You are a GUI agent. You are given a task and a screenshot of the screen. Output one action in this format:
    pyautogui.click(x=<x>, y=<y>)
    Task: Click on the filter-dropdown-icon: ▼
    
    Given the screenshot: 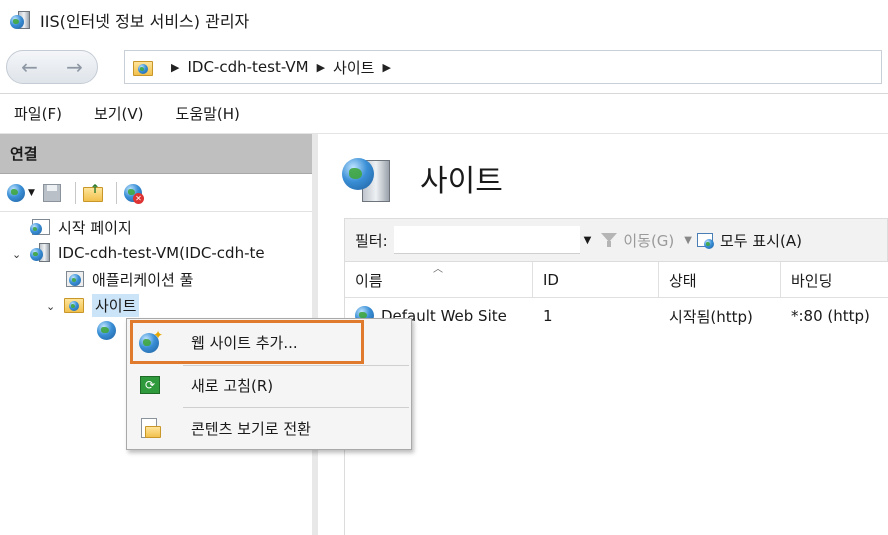 What is the action you would take?
    pyautogui.click(x=588, y=240)
    